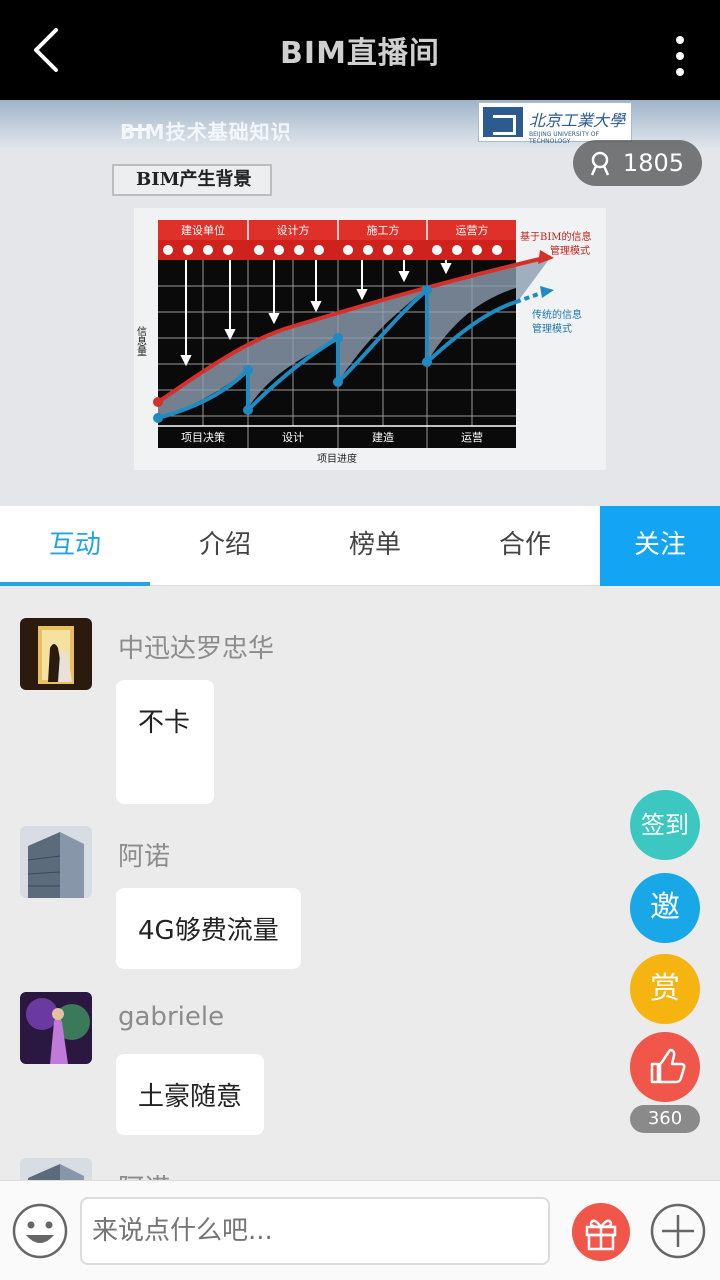 Image resolution: width=720 pixels, height=1280 pixels. What do you see at coordinates (570, 250) in the screenshot?
I see `bim-label-2: 管理模式` at bounding box center [570, 250].